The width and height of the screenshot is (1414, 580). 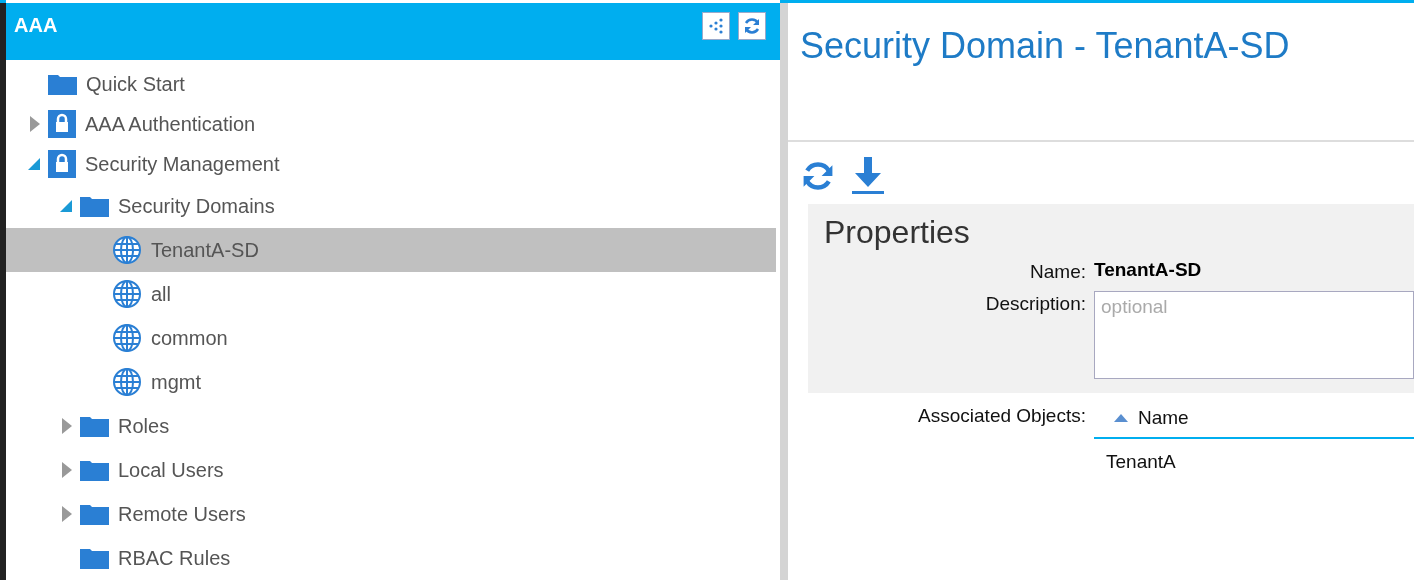 What do you see at coordinates (1121, 418) in the screenshot?
I see `sort-ascending-icon` at bounding box center [1121, 418].